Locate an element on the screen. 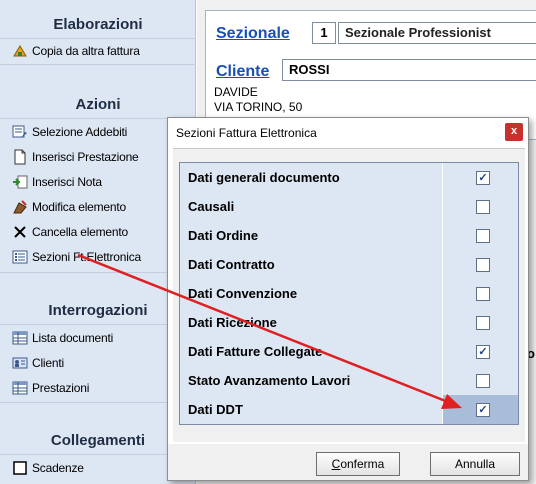 This screenshot has width=536, height=484. annulla-button: Annulla is located at coordinates (475, 464).